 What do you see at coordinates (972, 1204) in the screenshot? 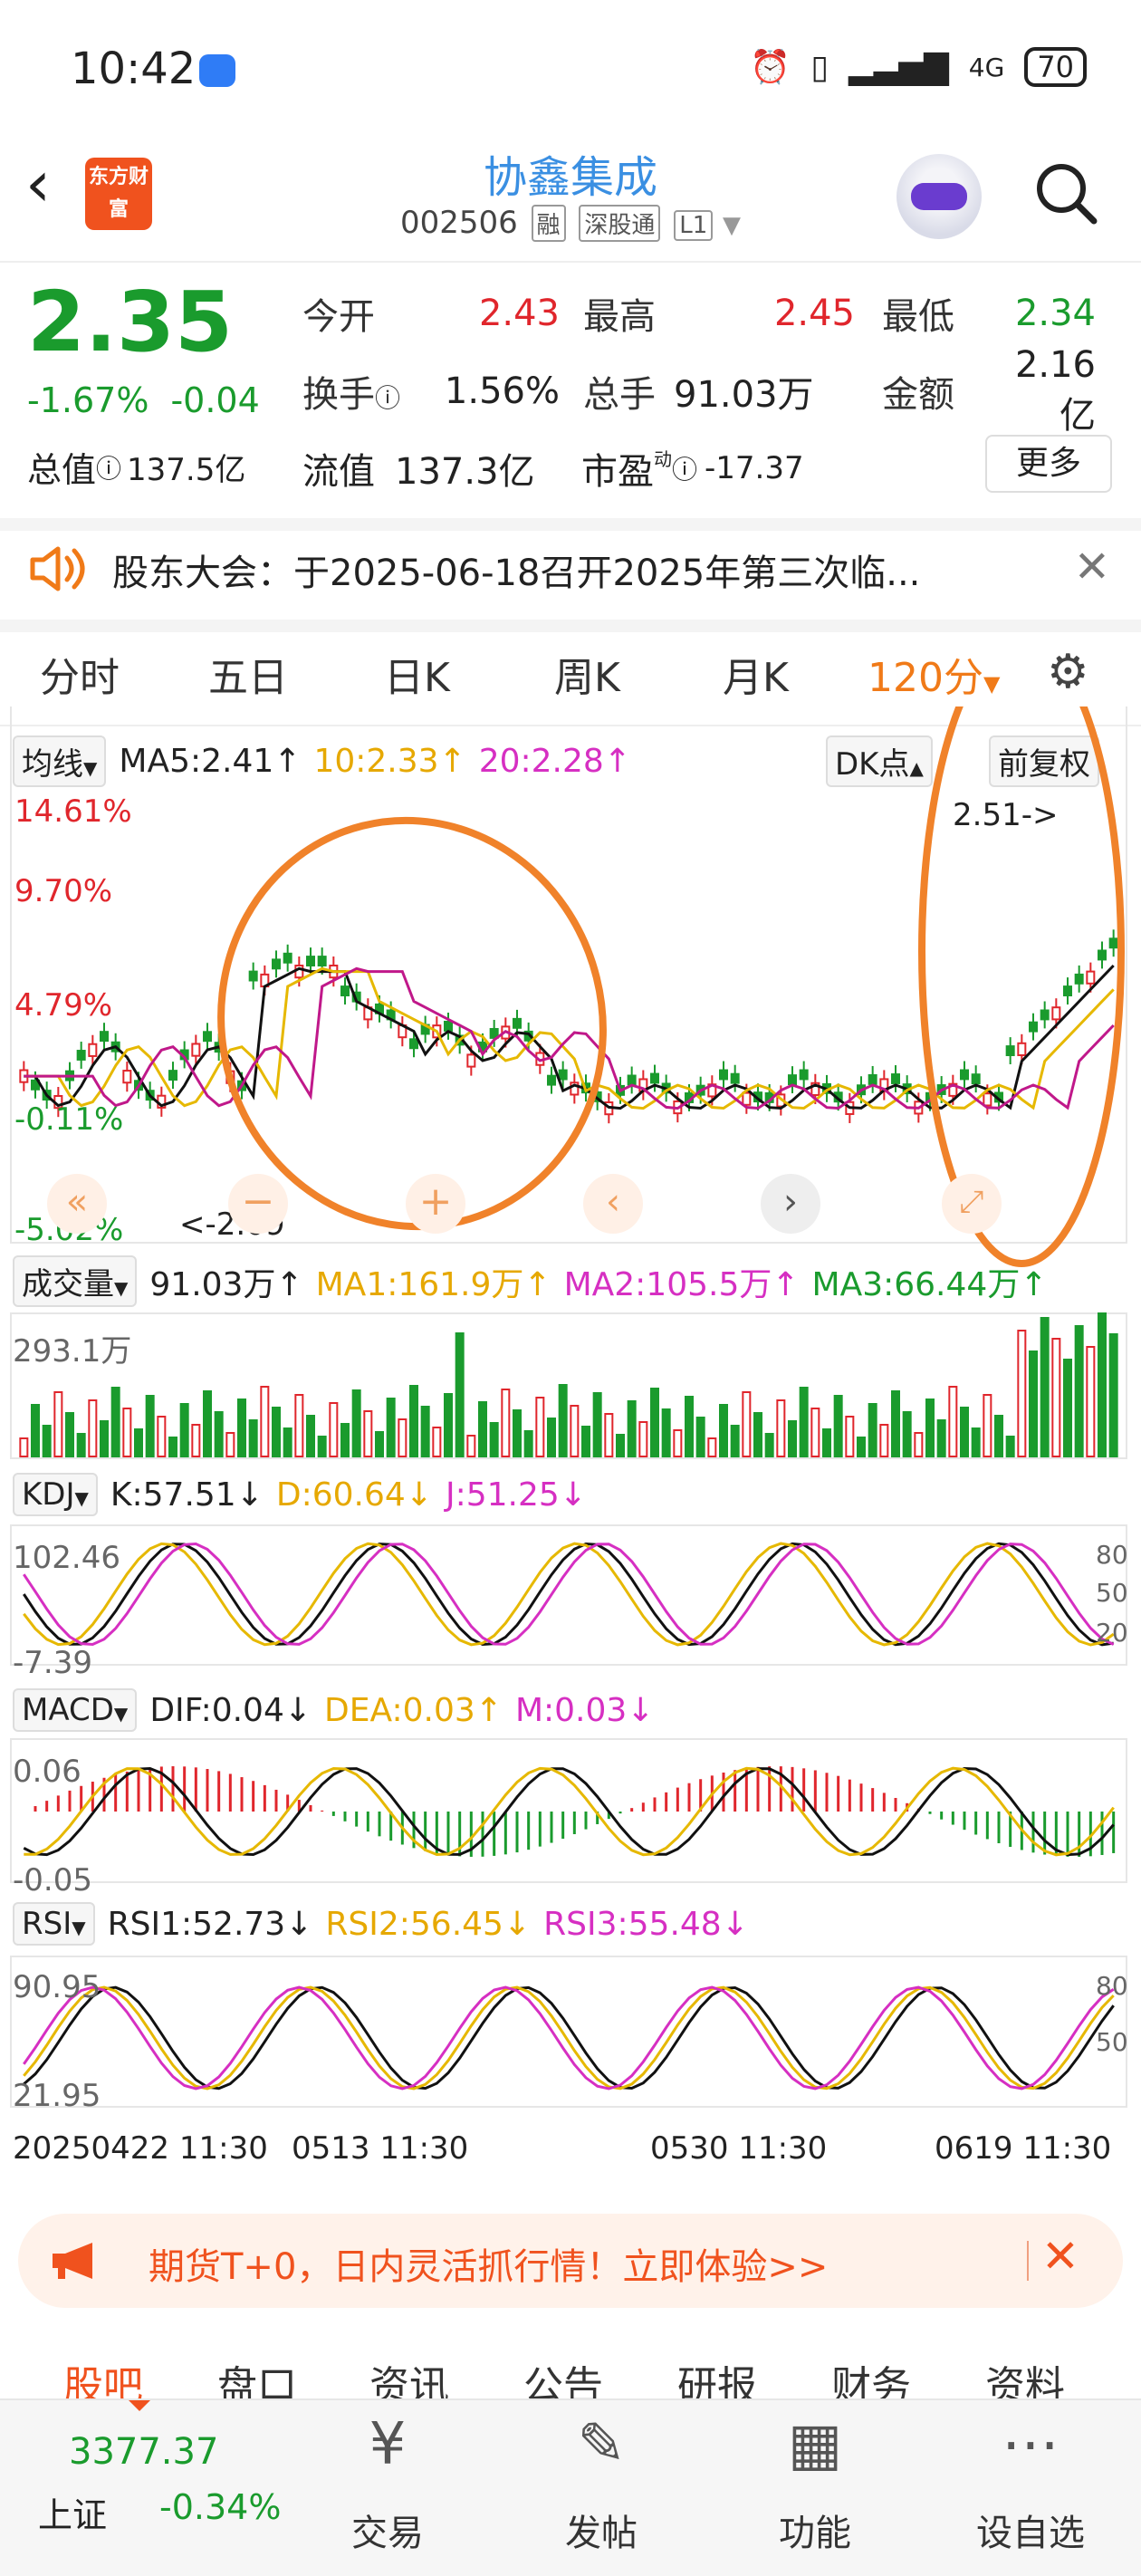
I see `fullscreen-button: ⤢` at bounding box center [972, 1204].